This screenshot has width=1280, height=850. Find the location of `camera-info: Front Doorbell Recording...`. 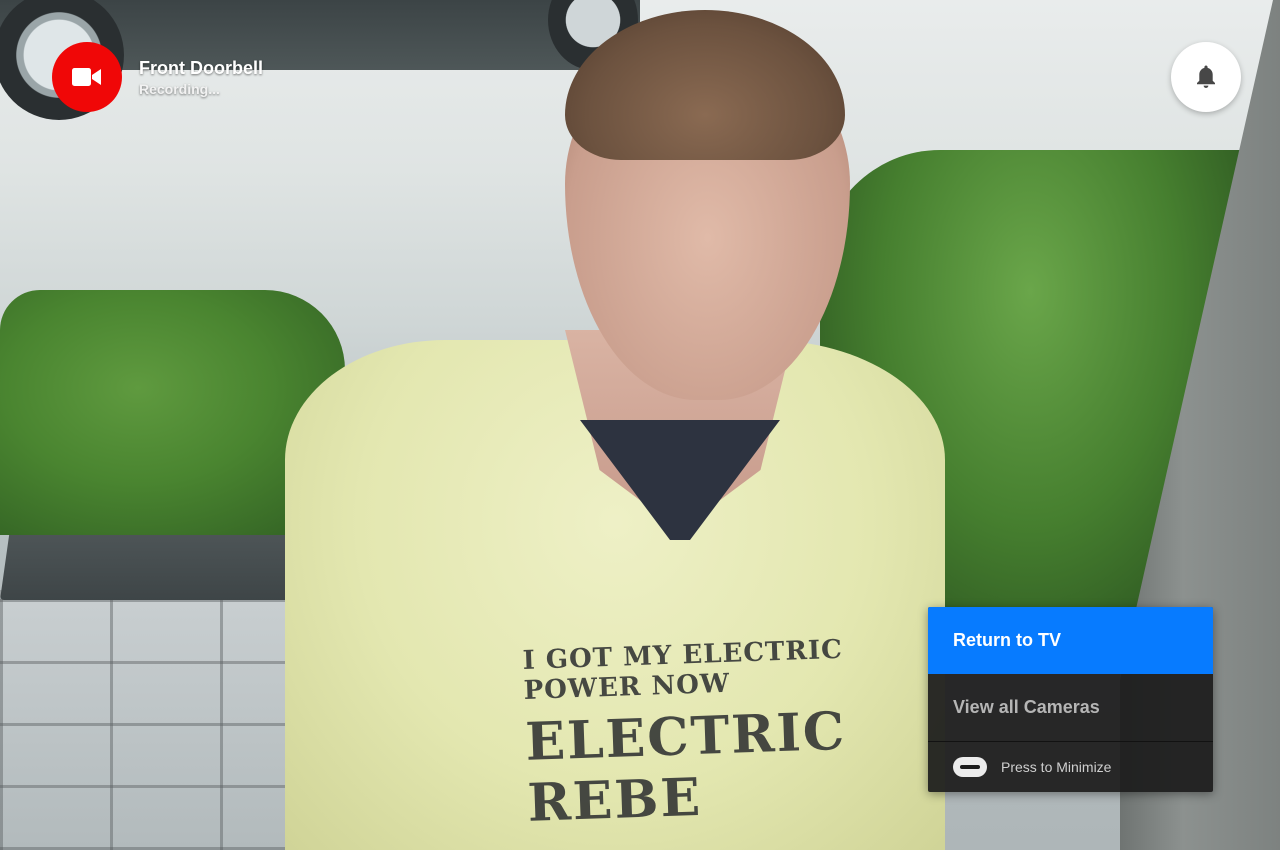

camera-info: Front Doorbell Recording... is located at coordinates (201, 77).